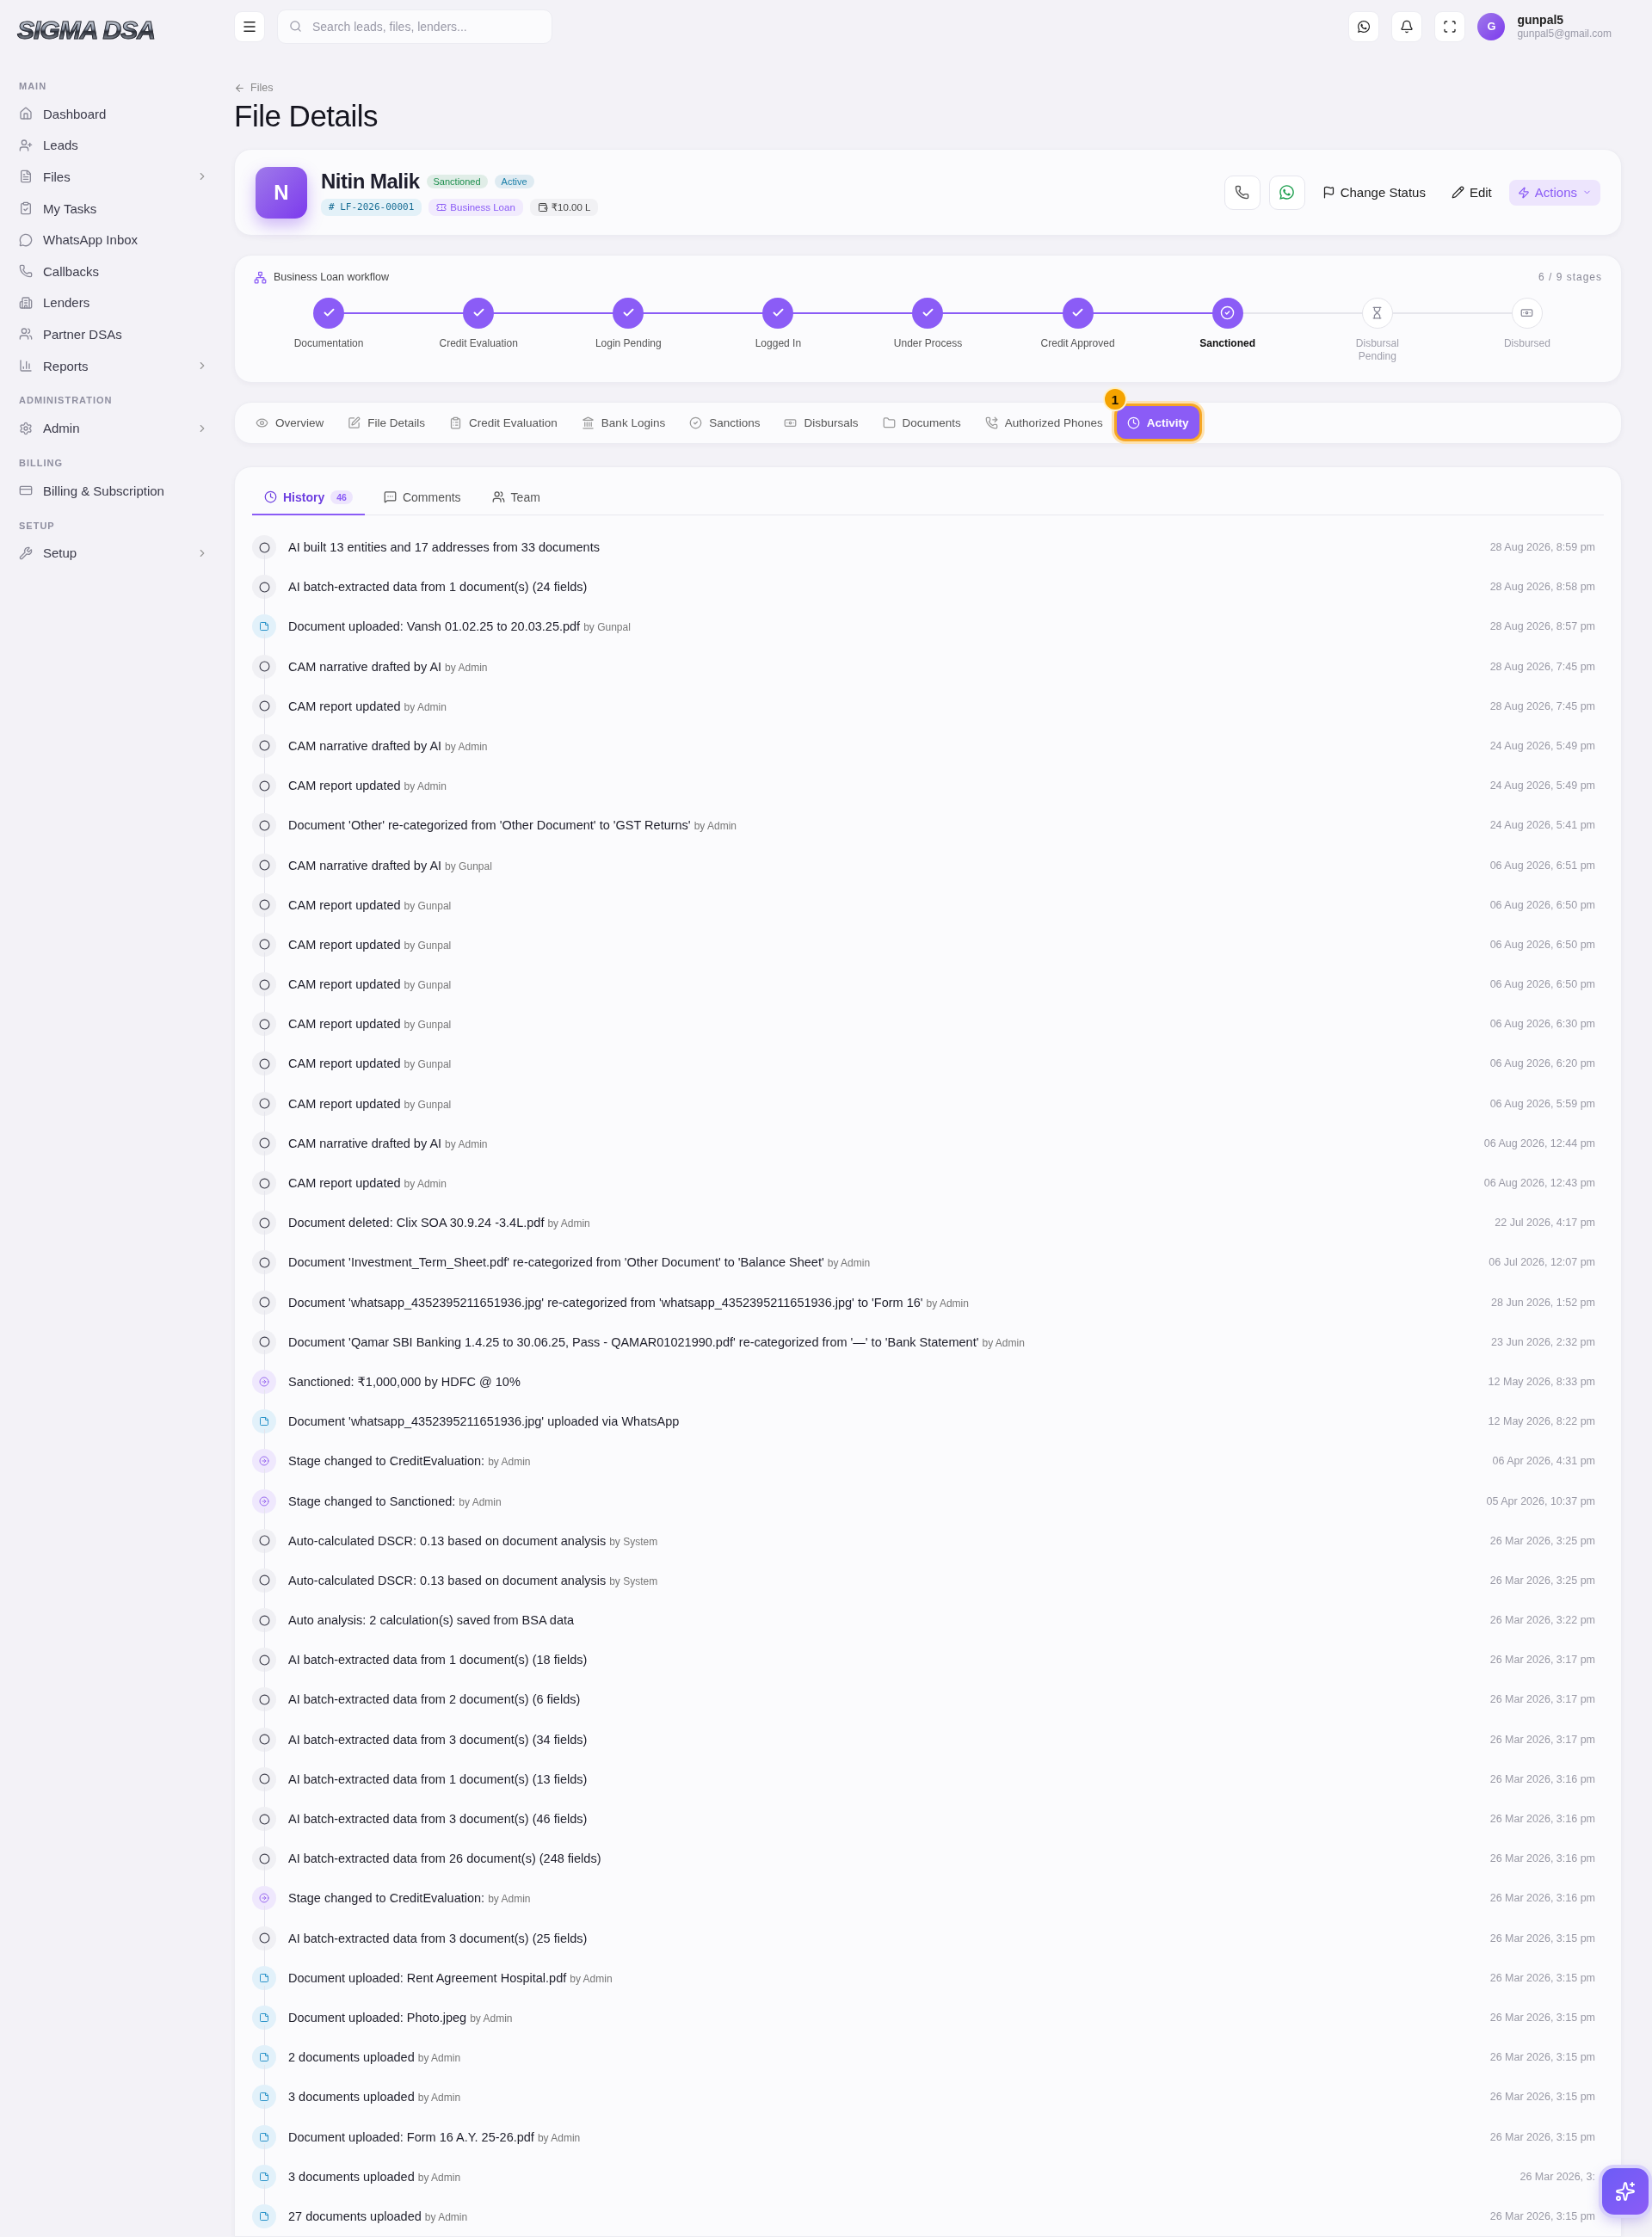  Describe the element at coordinates (1545, 1223) in the screenshot. I see `entry-time: 22 Jul 2026, 4:17 pm` at that location.